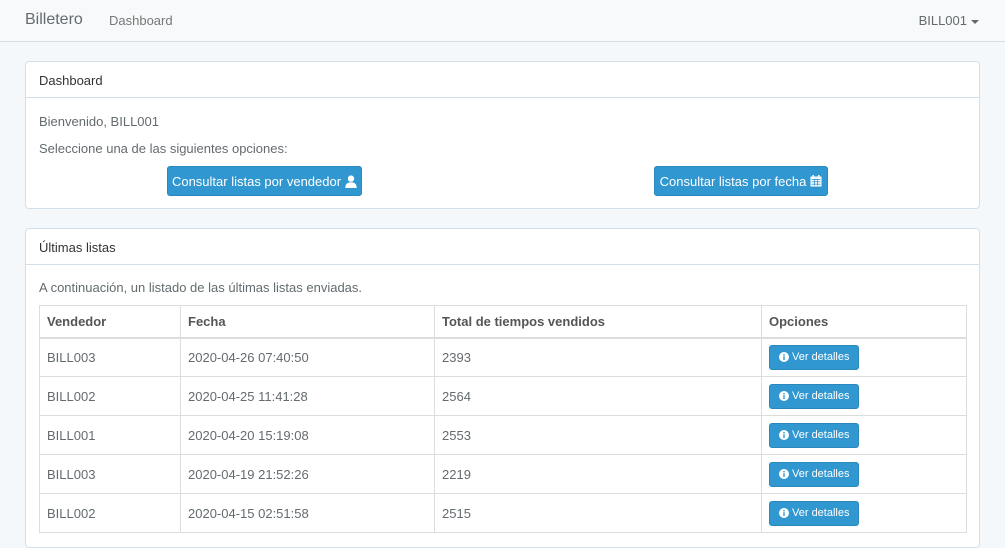 This screenshot has height=548, width=1005. Describe the element at coordinates (733, 181) in the screenshot. I see `query-by-date-label: Consultar listas por fecha` at that location.